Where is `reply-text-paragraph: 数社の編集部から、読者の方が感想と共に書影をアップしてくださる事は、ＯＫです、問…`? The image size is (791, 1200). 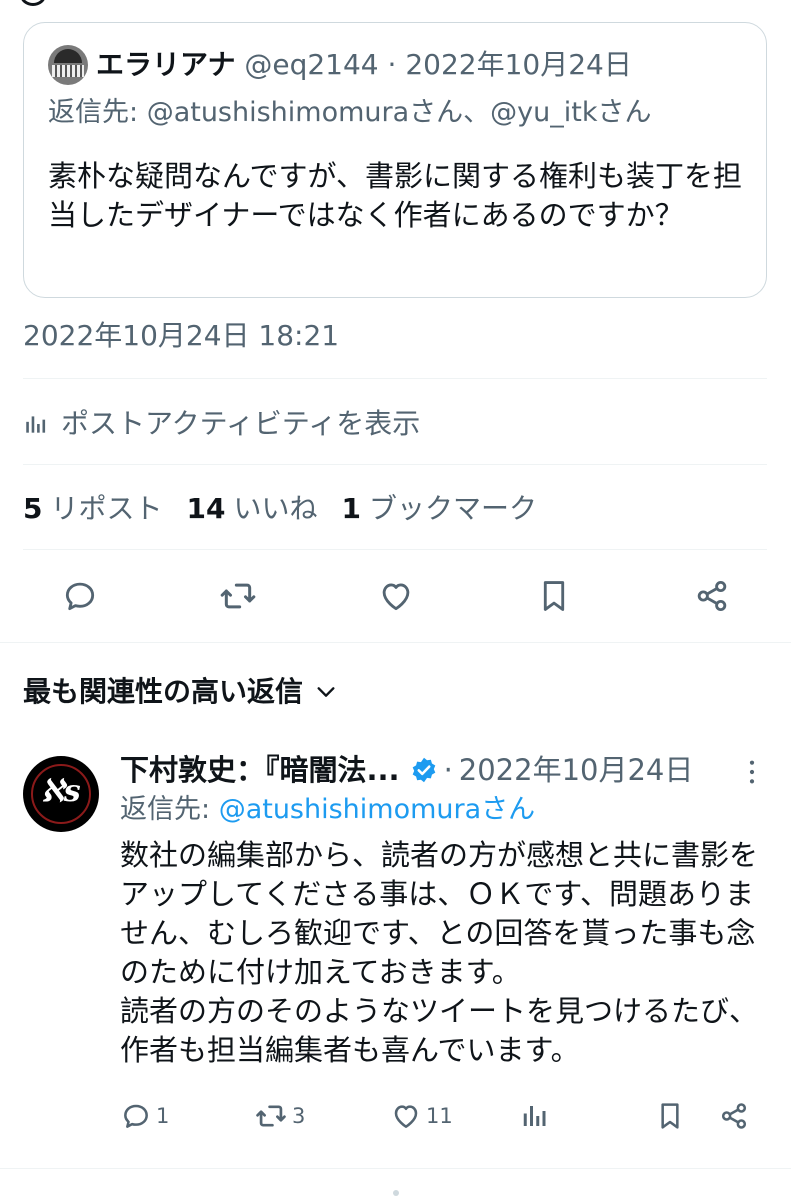 reply-text-paragraph: 数社の編集部から、読者の方が感想と共に書影をアップしてくださる事は、ＯＫです、問… is located at coordinates (439, 913).